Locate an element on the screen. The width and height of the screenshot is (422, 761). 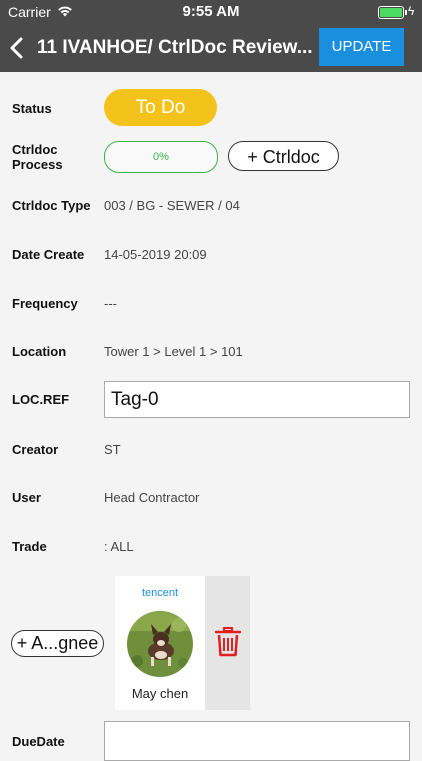
status-bar: Carrier 9:55 AM ϟ is located at coordinates (211, 12).